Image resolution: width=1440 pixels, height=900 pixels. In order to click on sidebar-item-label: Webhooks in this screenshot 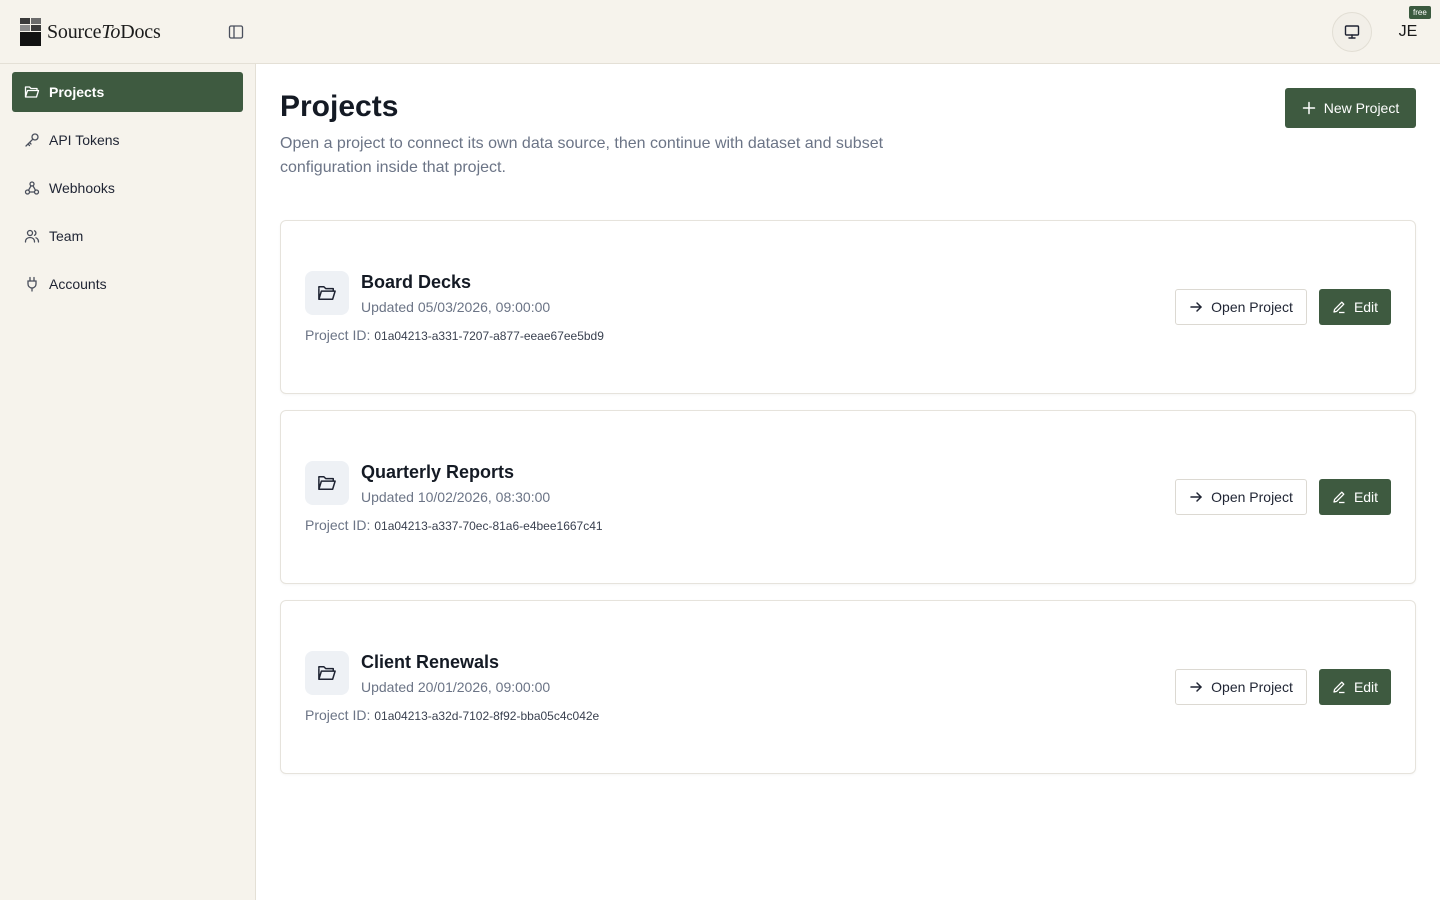, I will do `click(82, 188)`.